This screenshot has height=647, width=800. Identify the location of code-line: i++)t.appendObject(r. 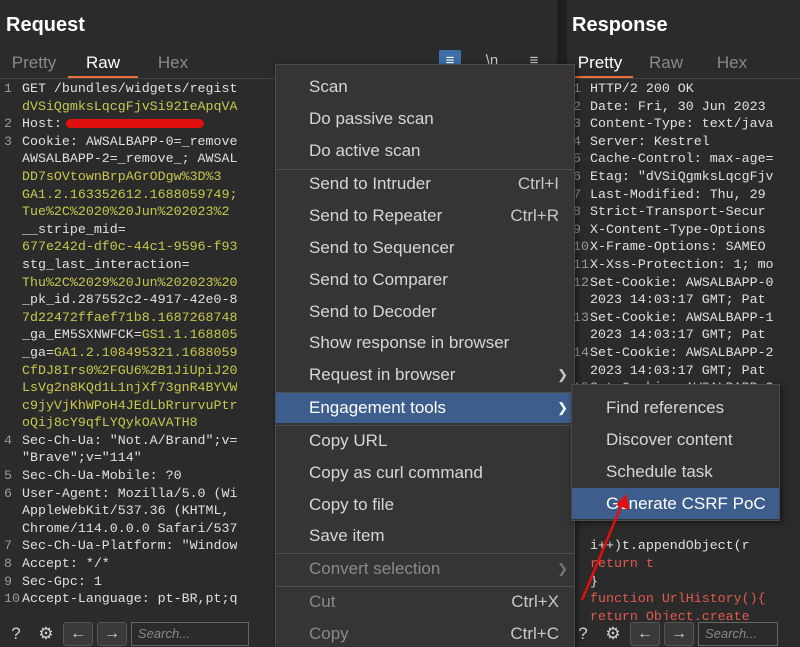
(683, 546).